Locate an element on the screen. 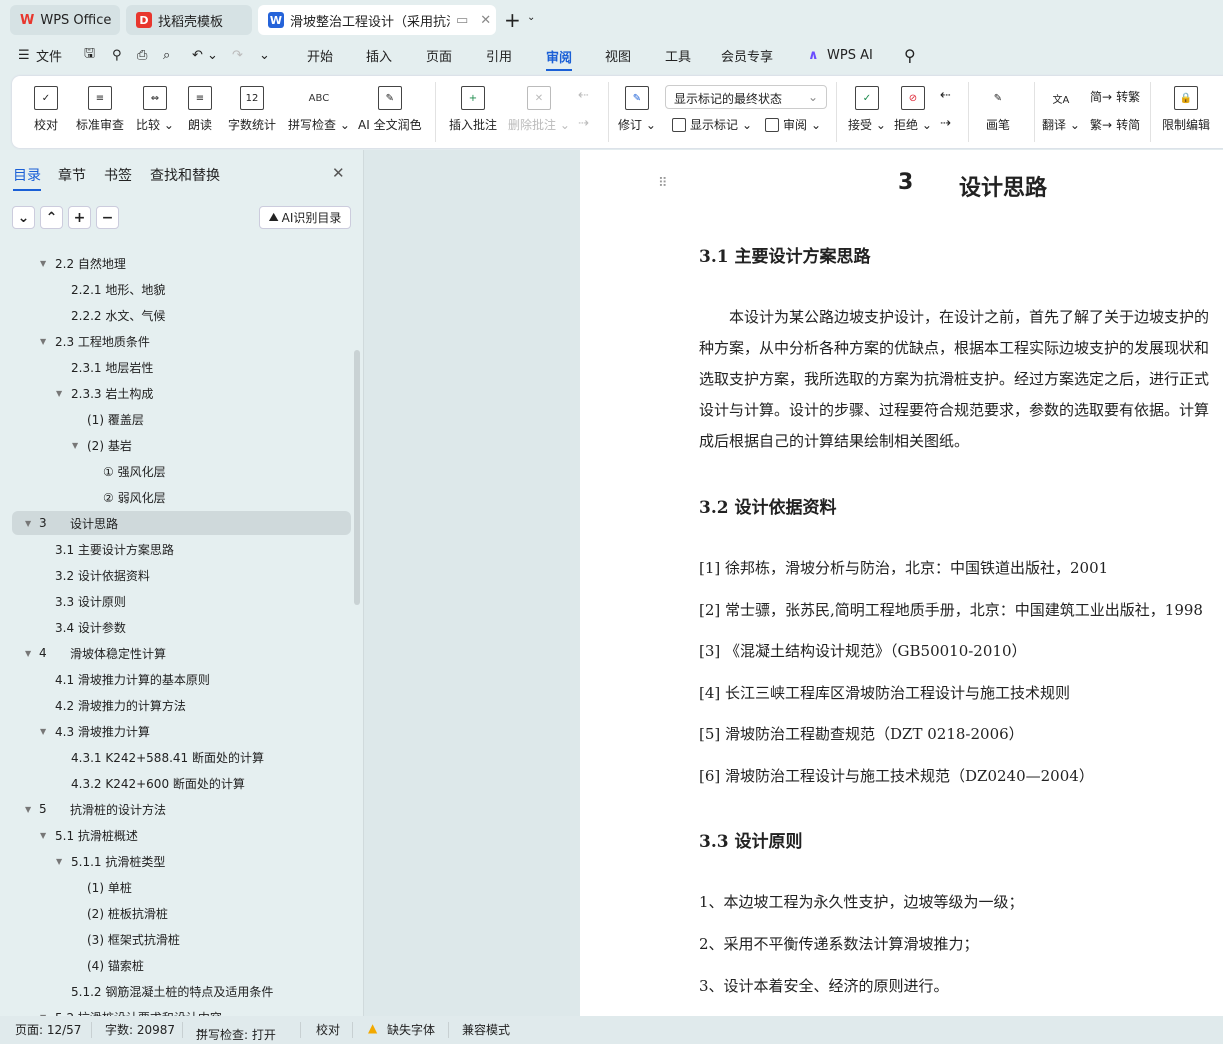  spell-check-button: ABC 拼写检查 ⌄ is located at coordinates (319, 109).